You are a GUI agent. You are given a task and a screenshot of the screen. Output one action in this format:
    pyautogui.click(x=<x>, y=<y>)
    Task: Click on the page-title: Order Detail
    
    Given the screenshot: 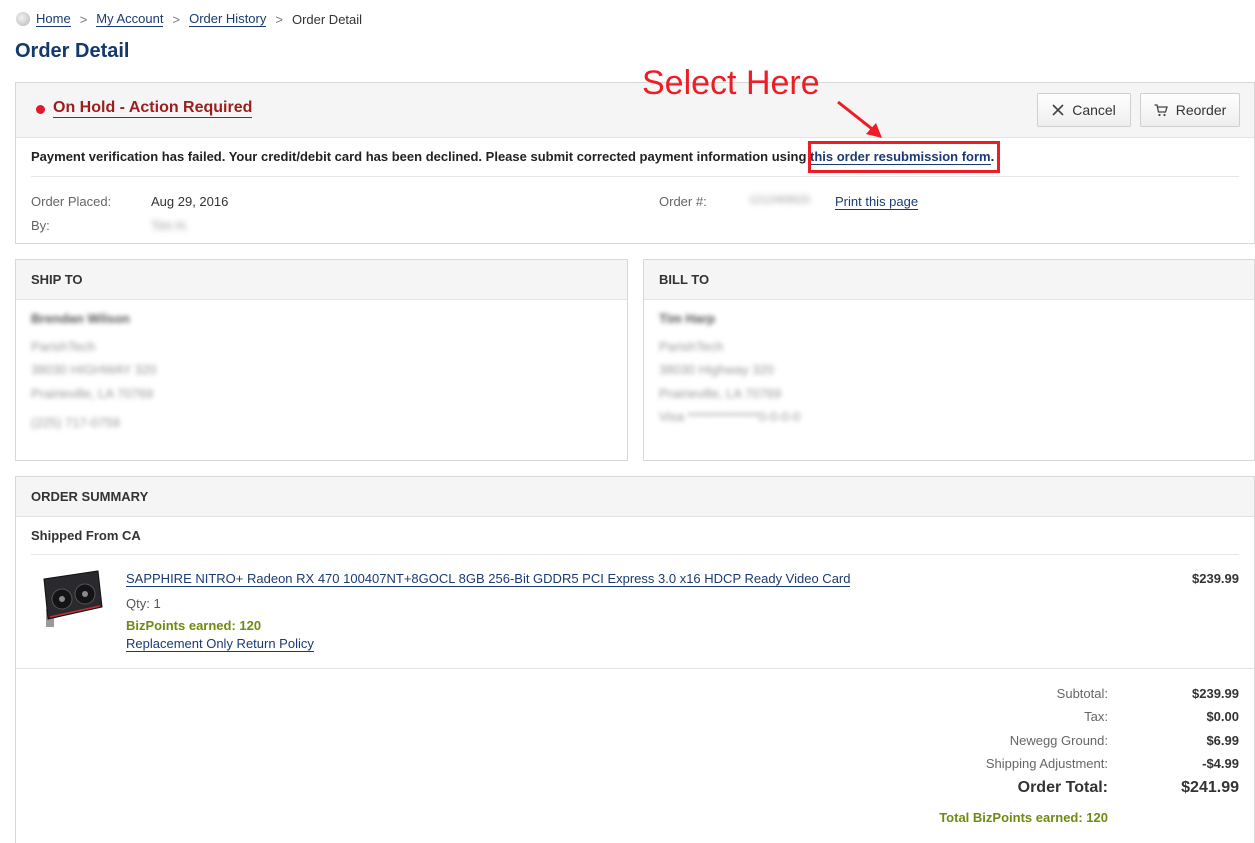 What is the action you would take?
    pyautogui.click(x=72, y=51)
    